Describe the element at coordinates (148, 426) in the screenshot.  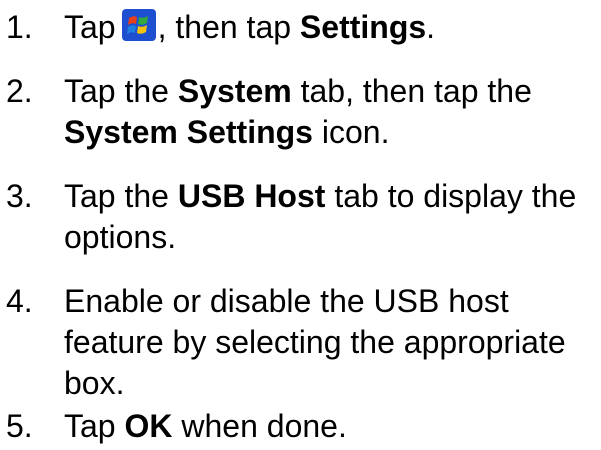
I see `step-text-bold: OK` at that location.